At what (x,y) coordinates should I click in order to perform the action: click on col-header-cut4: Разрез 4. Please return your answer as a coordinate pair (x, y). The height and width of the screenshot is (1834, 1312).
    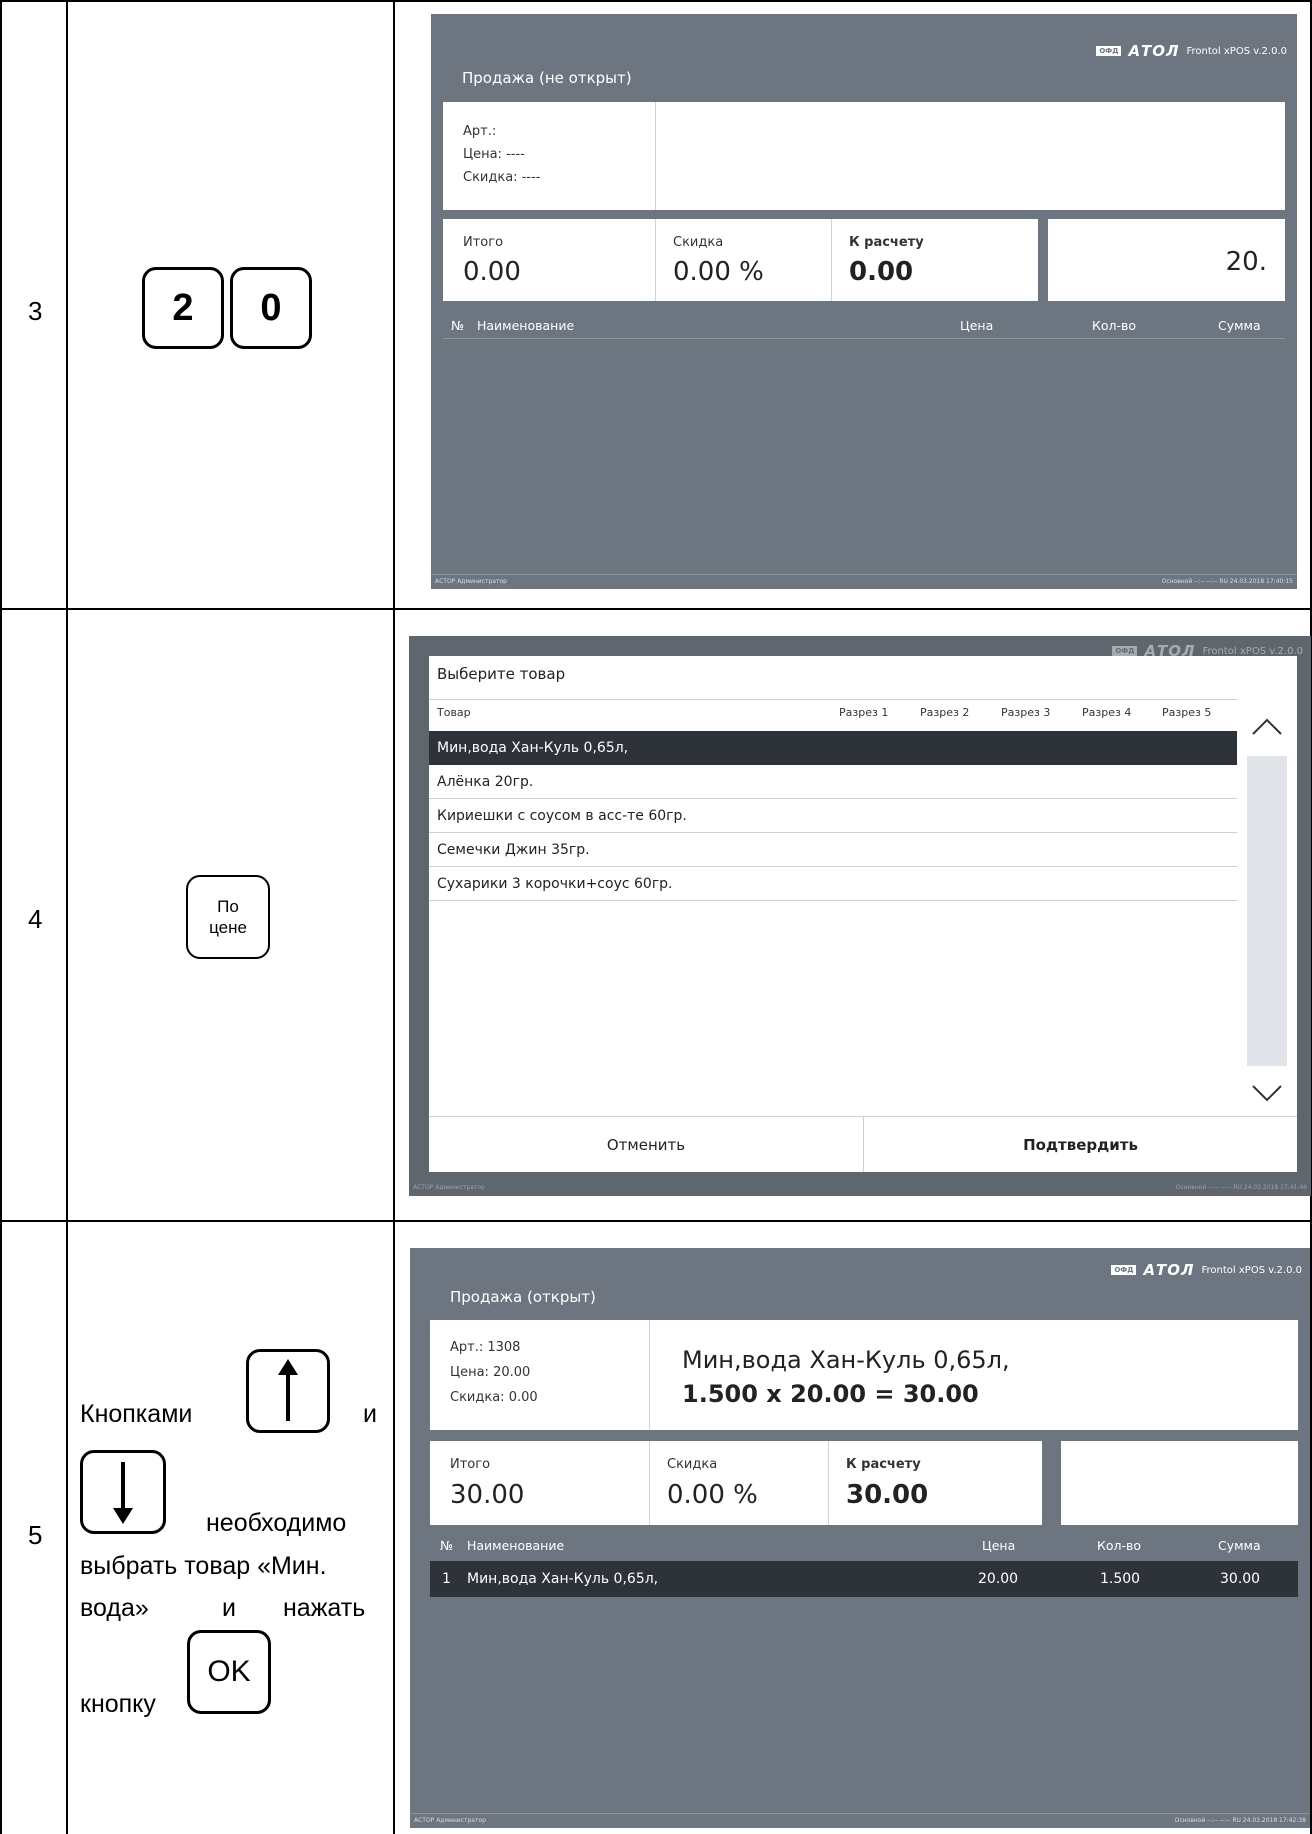
    Looking at the image, I should click on (1107, 712).